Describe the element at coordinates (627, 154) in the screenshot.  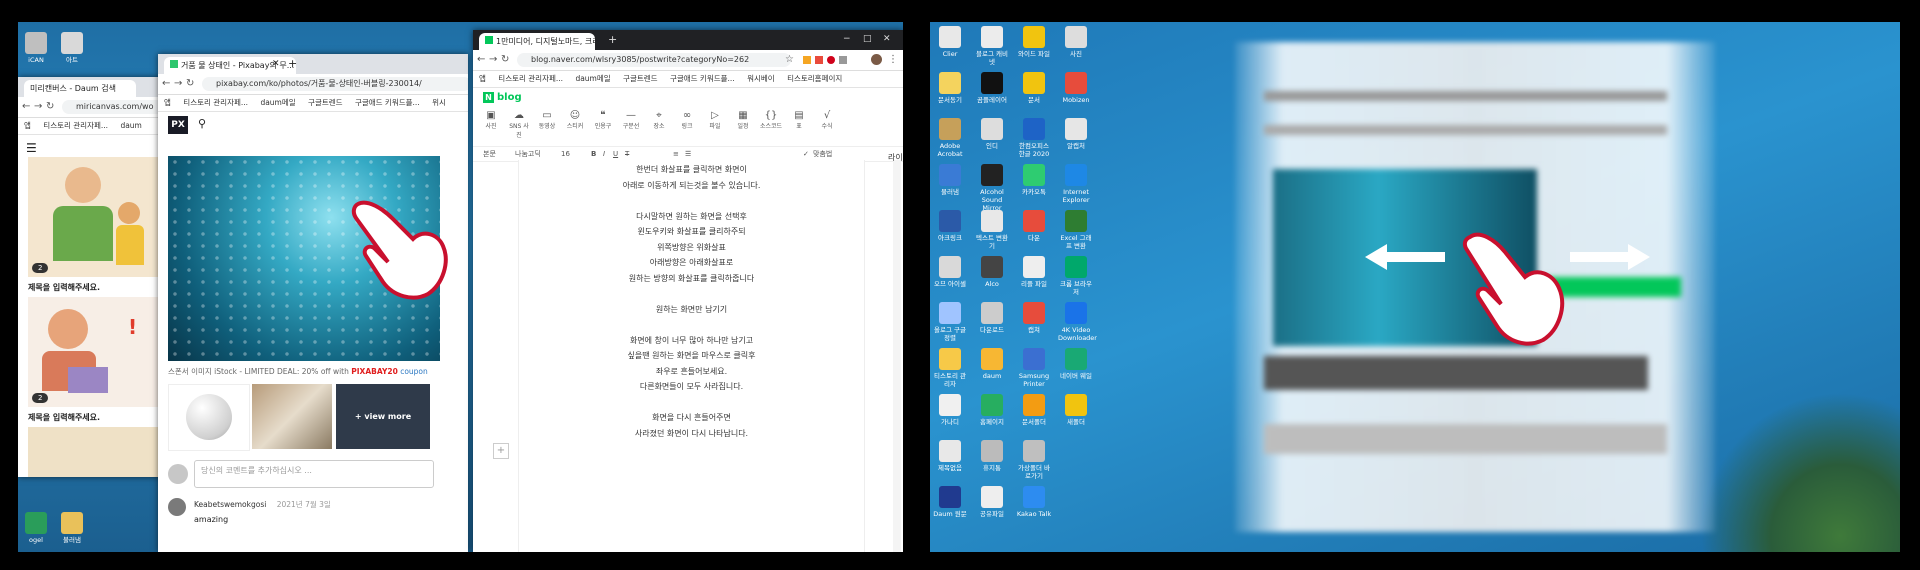
I see `strike-button: T` at that location.